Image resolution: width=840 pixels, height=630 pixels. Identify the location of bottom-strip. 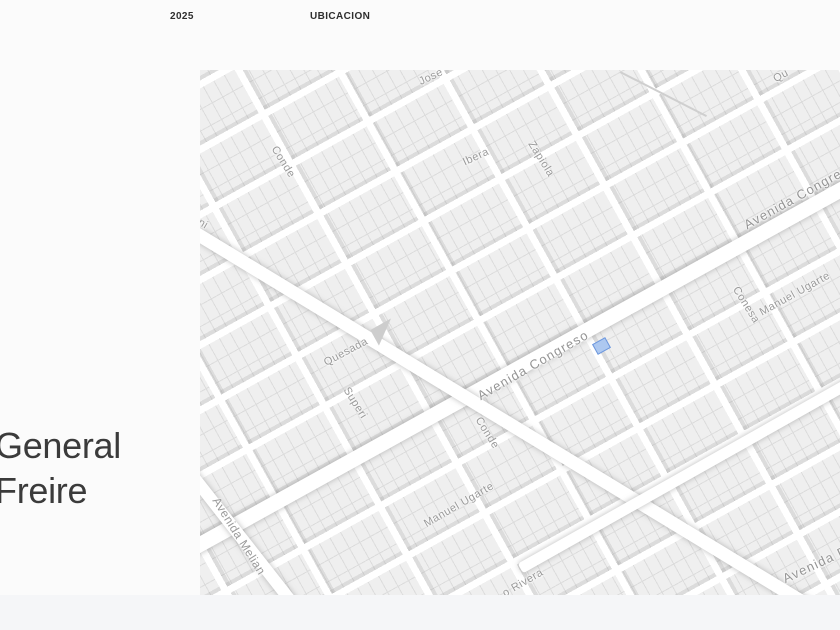
(420, 612).